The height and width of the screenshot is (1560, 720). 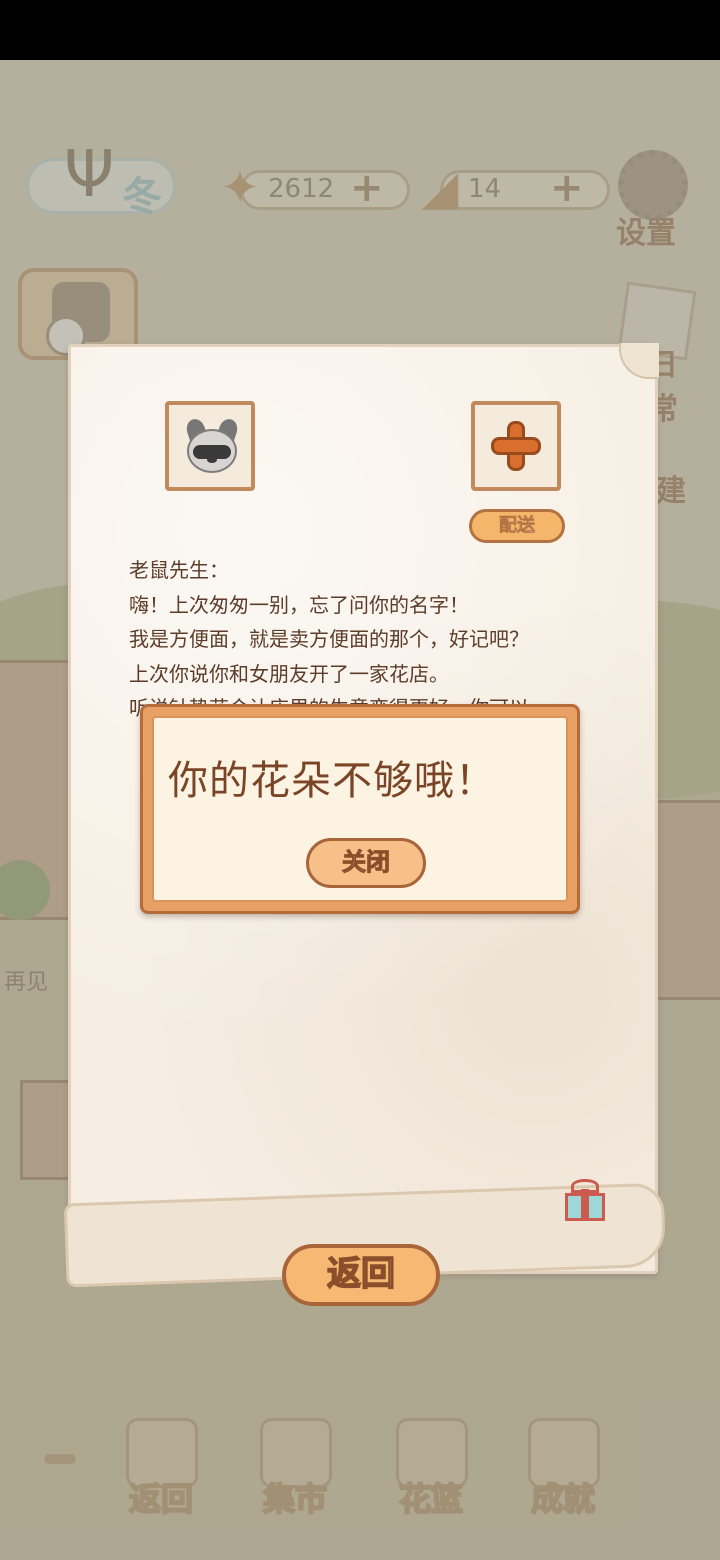 I want to click on letter-line: 上次你说你和女朋友开了一家花店。, so click(x=289, y=673).